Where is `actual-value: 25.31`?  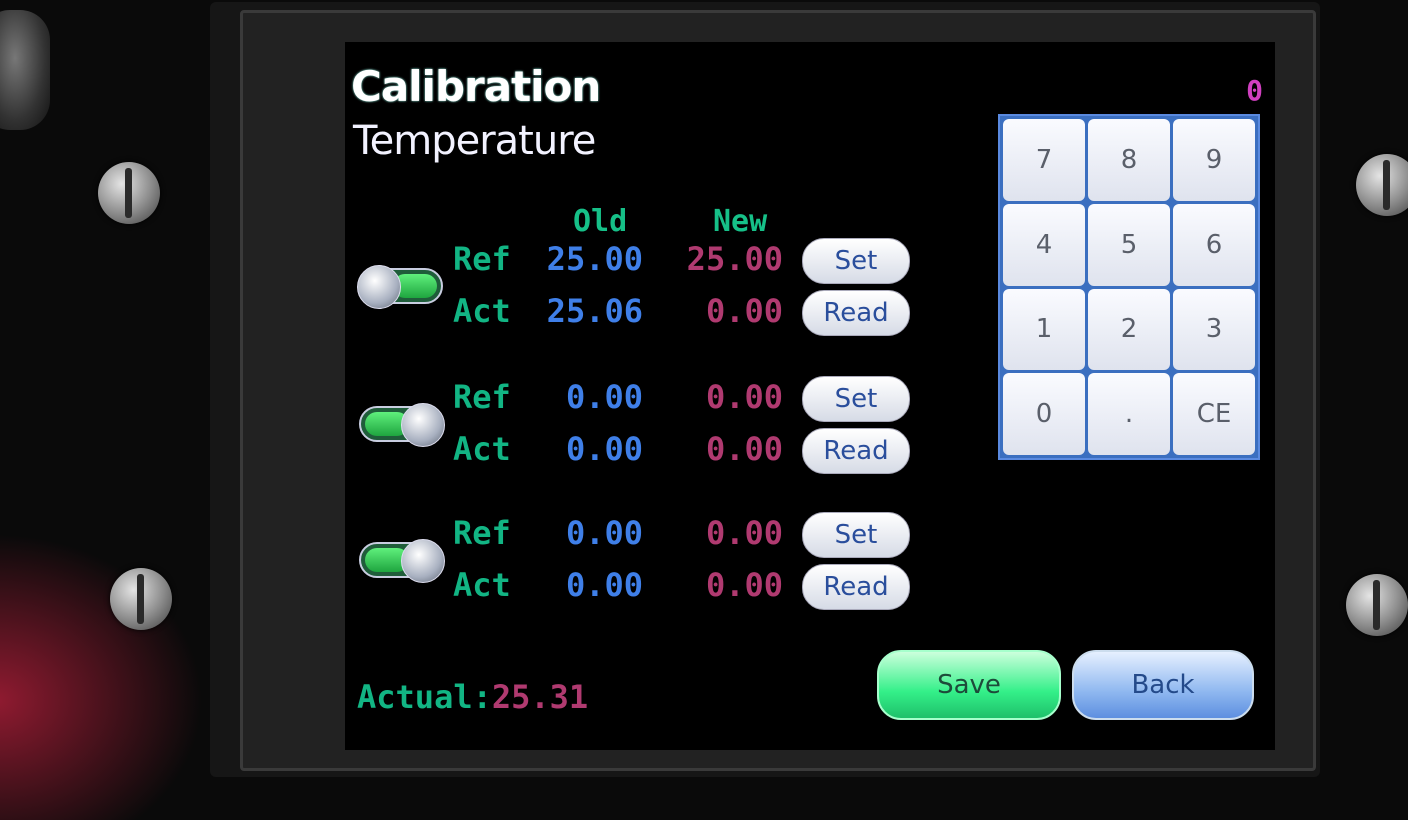 actual-value: 25.31 is located at coordinates (540, 697).